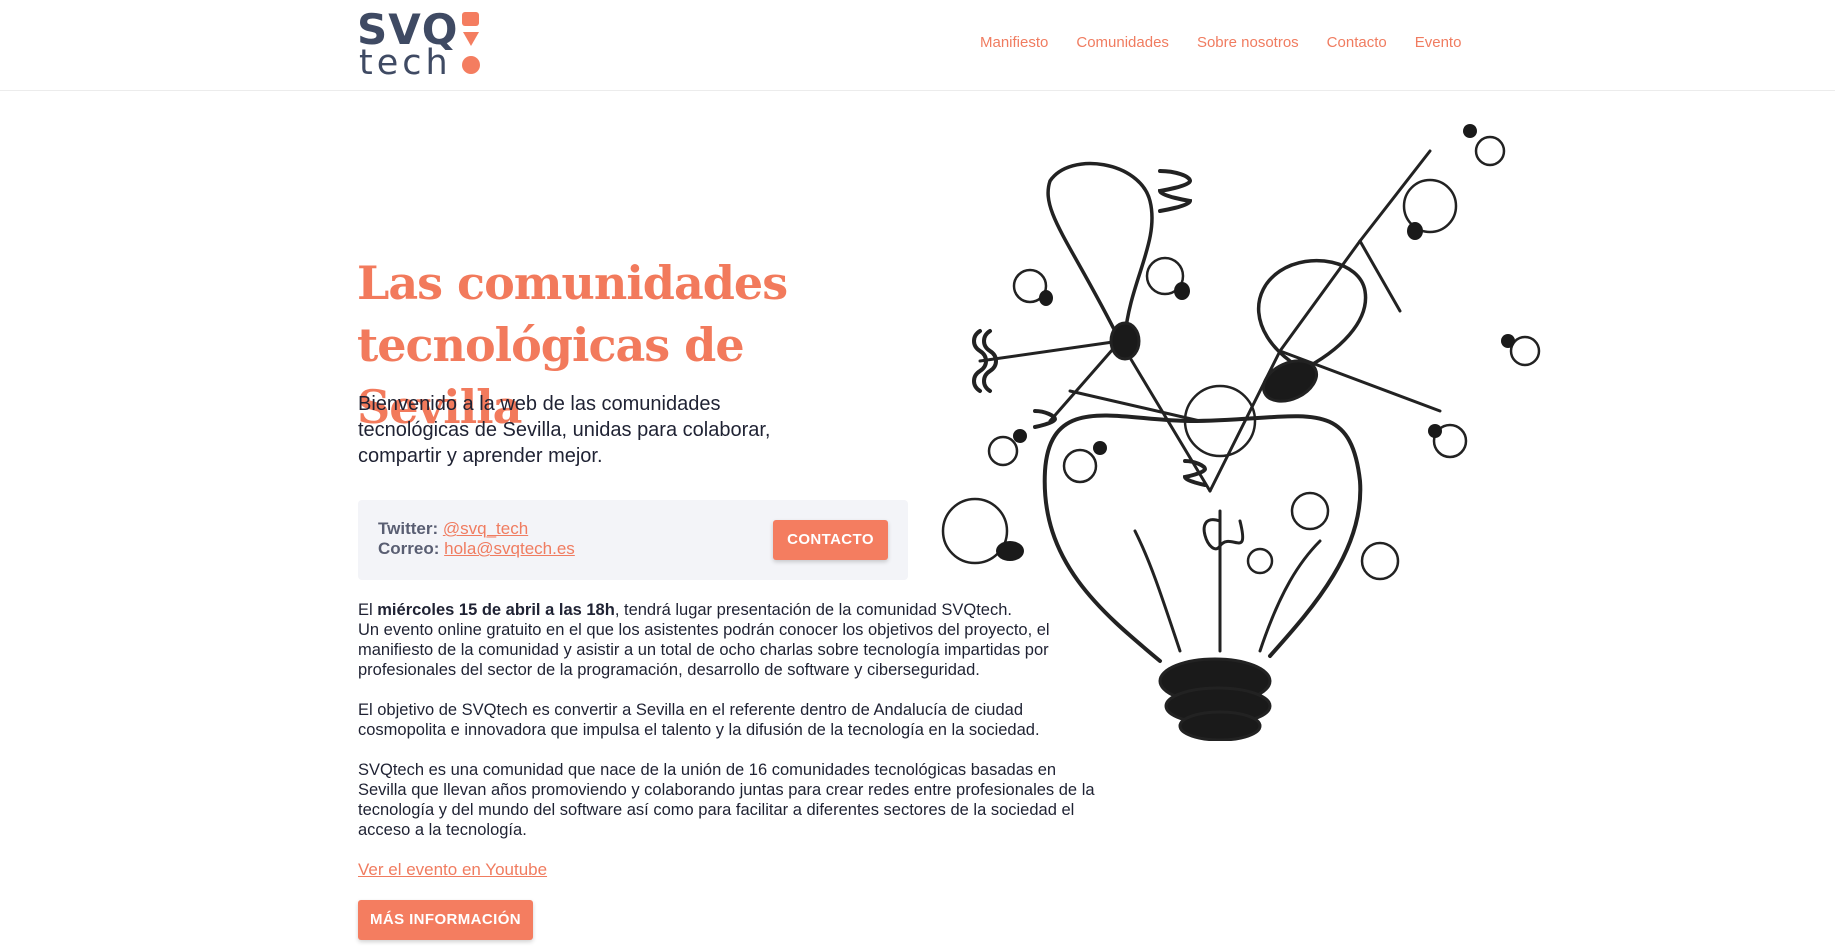  I want to click on email-link: hola@svqtech.es, so click(509, 548).